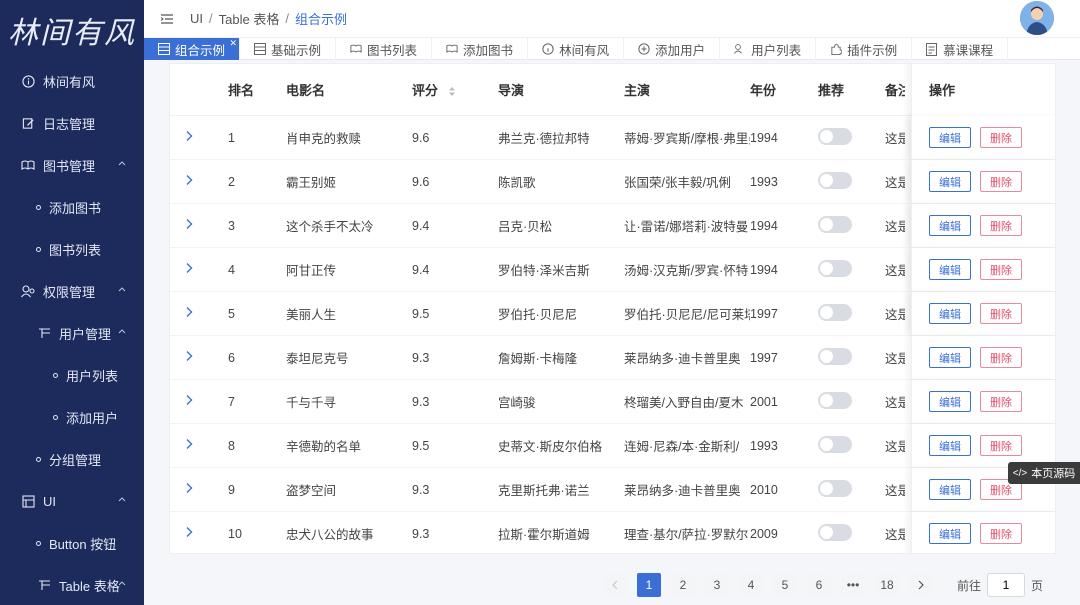 This screenshot has height=605, width=1080. I want to click on sort-icon, so click(452, 91).